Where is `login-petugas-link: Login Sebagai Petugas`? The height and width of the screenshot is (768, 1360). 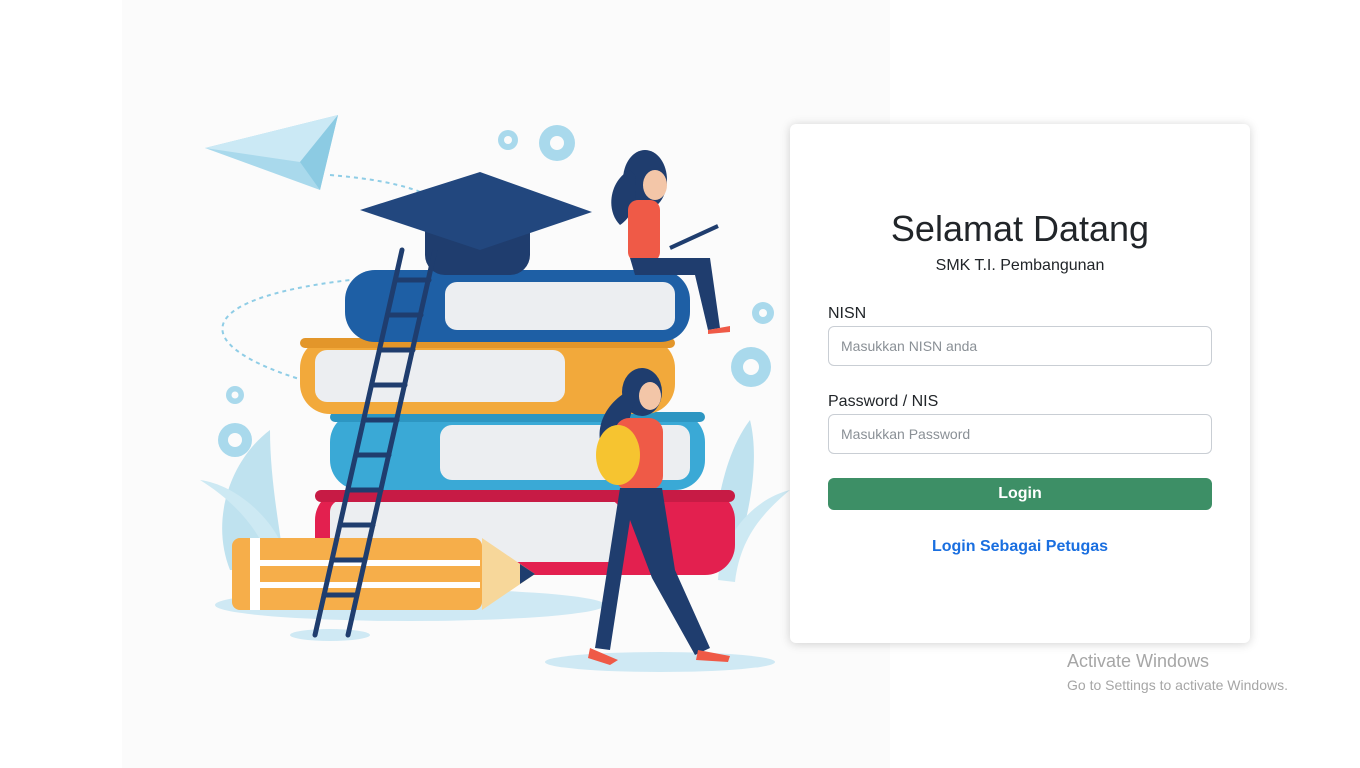
login-petugas-link: Login Sebagai Petugas is located at coordinates (1020, 547).